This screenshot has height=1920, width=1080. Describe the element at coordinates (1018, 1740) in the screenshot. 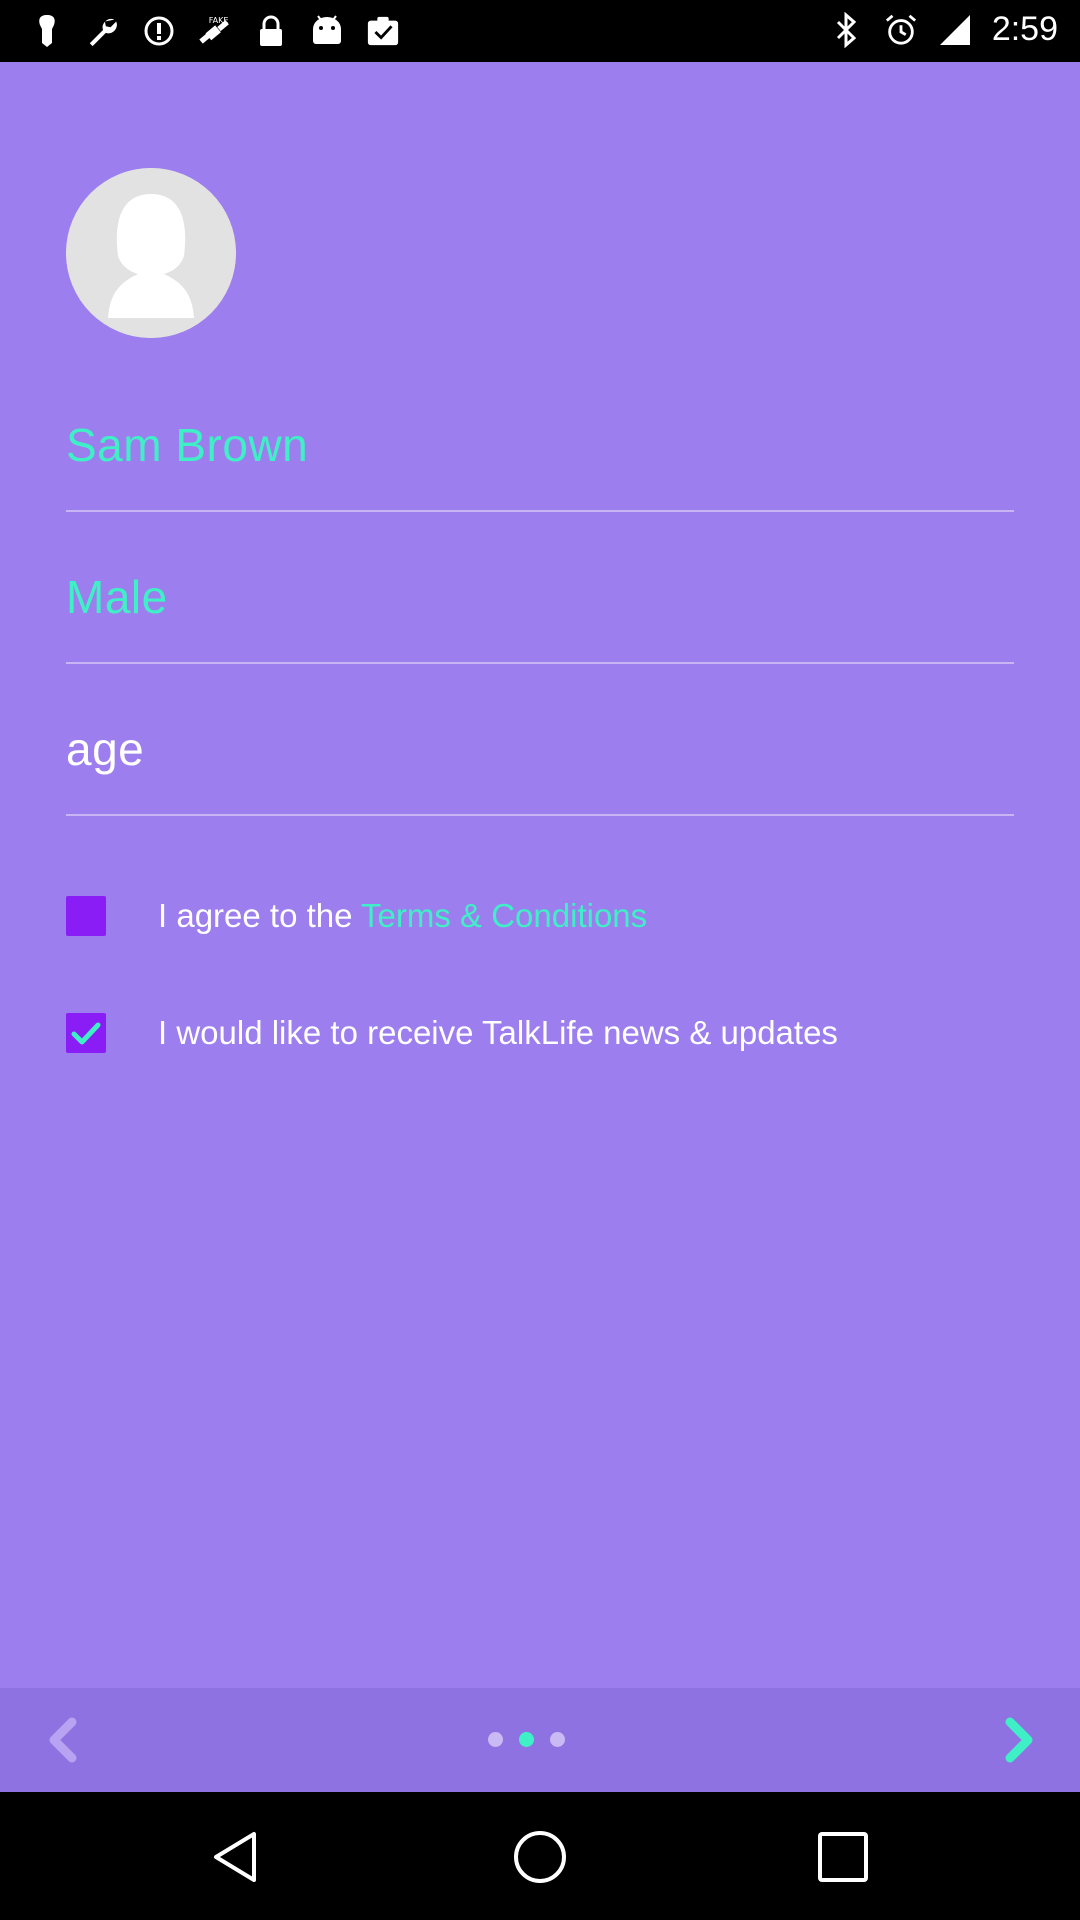

I see `chevron-right-icon` at that location.